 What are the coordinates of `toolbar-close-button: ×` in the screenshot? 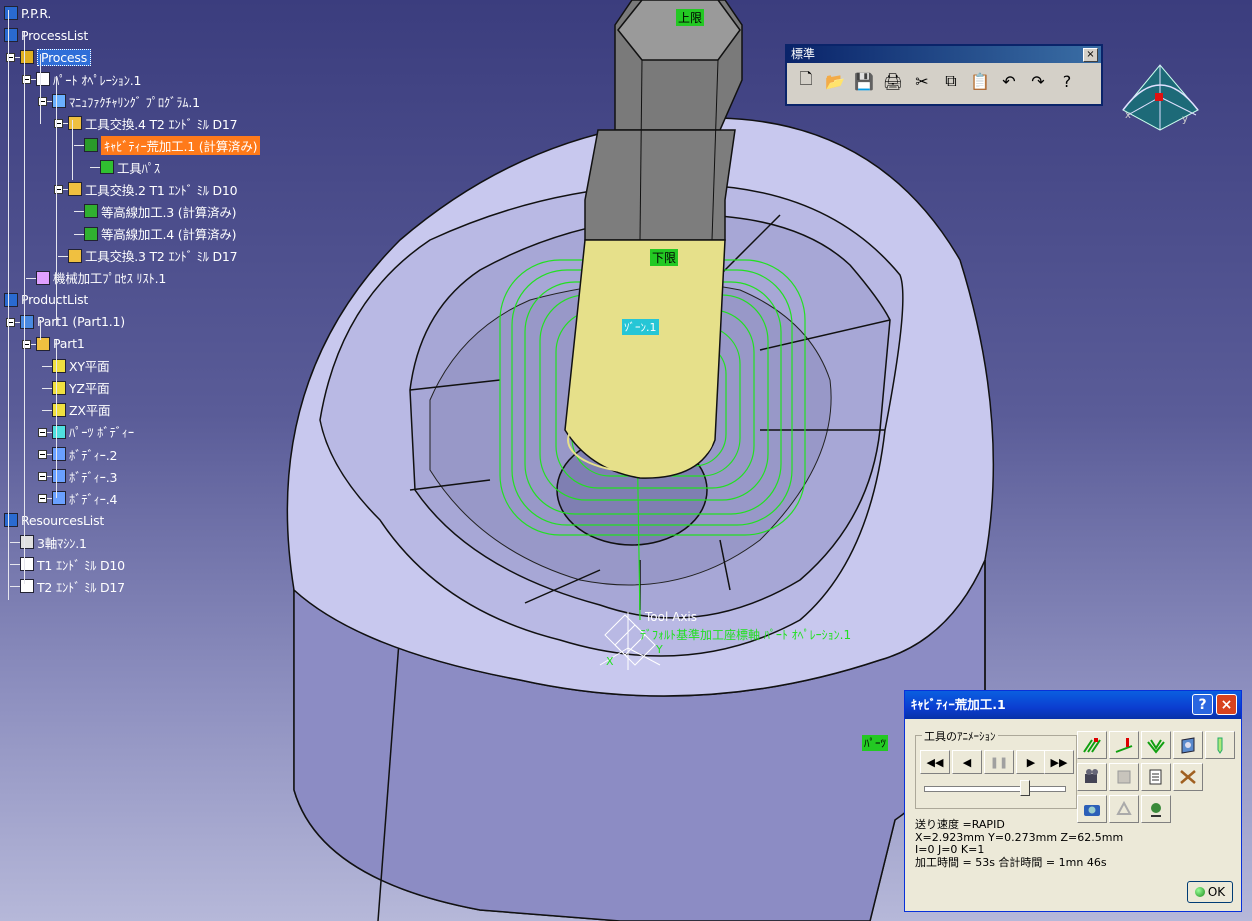 It's located at (1090, 55).